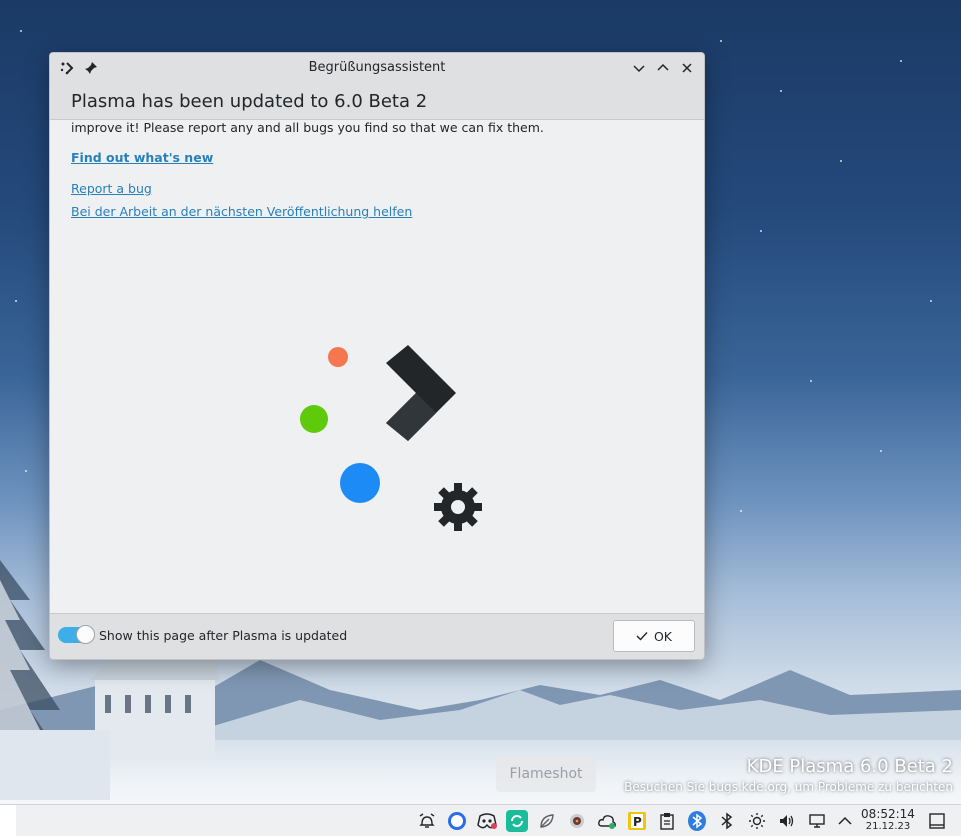  Describe the element at coordinates (85, 634) in the screenshot. I see `toggle-knob` at that location.